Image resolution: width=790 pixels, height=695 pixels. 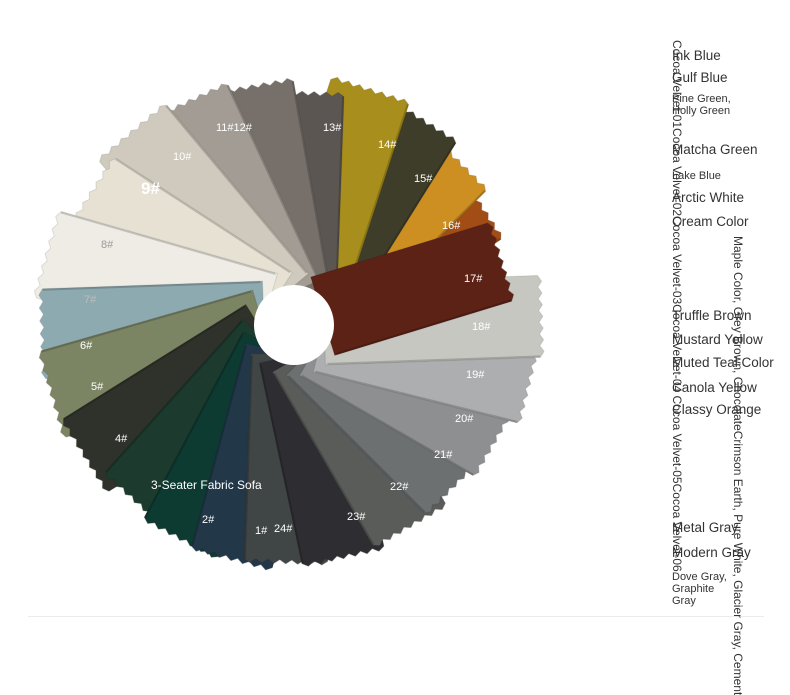 What do you see at coordinates (234, 128) in the screenshot?
I see `swatch-label-11-12: 11#12#` at bounding box center [234, 128].